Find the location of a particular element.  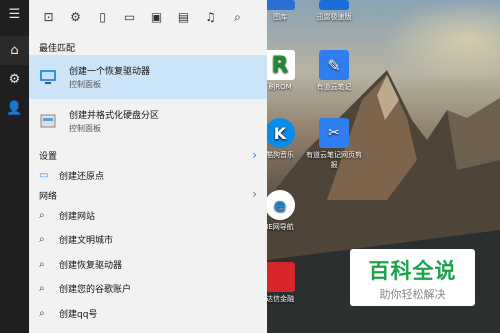

video-icon: ▤ is located at coordinates (183, 17).